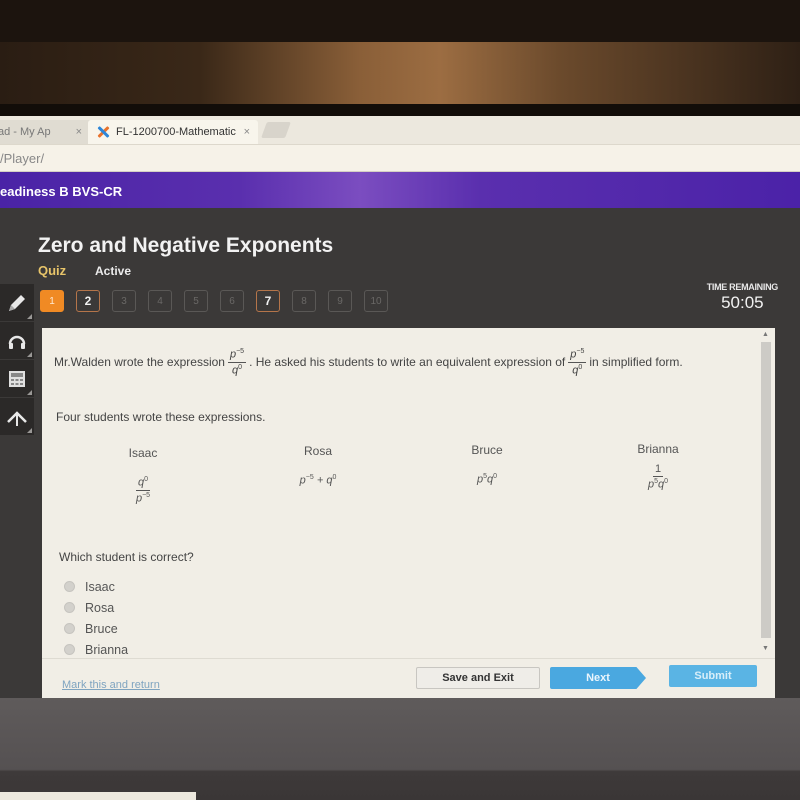 The height and width of the screenshot is (800, 800). What do you see at coordinates (143, 453) in the screenshot?
I see `student-name: Isaac` at bounding box center [143, 453].